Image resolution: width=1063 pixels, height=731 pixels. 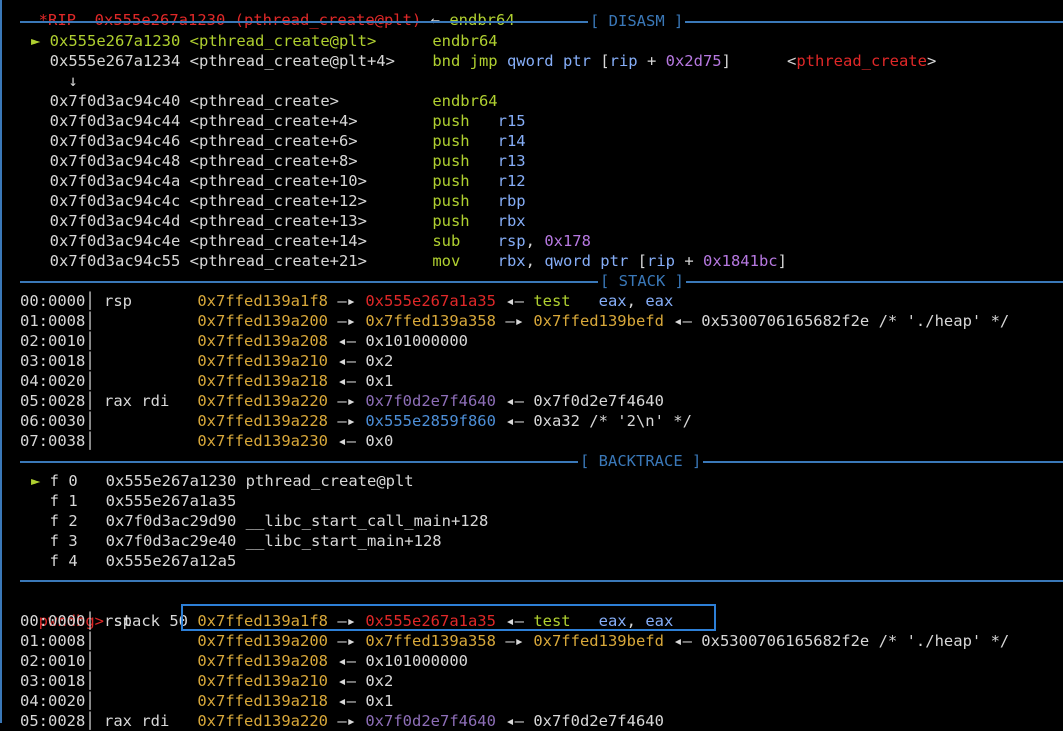 What do you see at coordinates (311, 221) in the screenshot?
I see `disasm-symbol: <pthread_create+13>` at bounding box center [311, 221].